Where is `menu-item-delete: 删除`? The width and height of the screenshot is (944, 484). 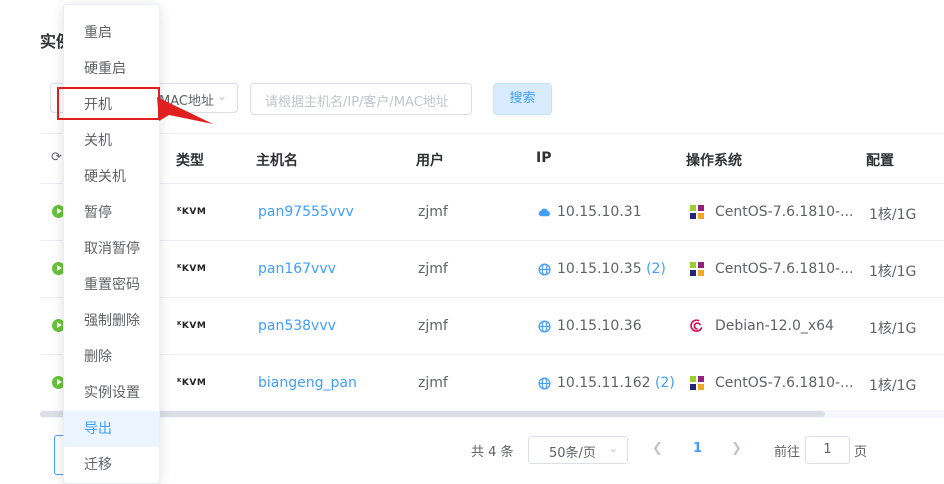 menu-item-delete: 删除 is located at coordinates (111, 357).